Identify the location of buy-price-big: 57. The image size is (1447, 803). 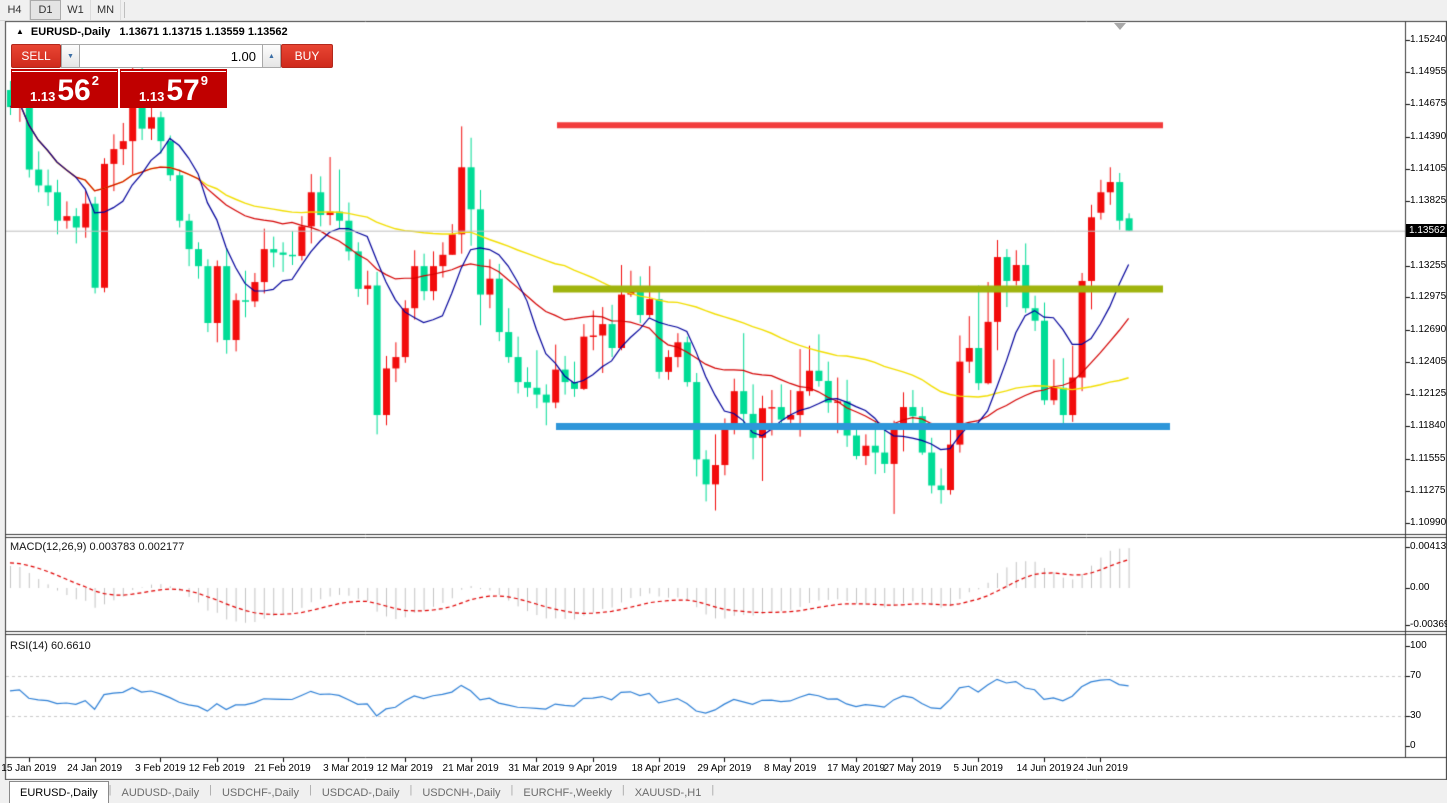
(183, 90).